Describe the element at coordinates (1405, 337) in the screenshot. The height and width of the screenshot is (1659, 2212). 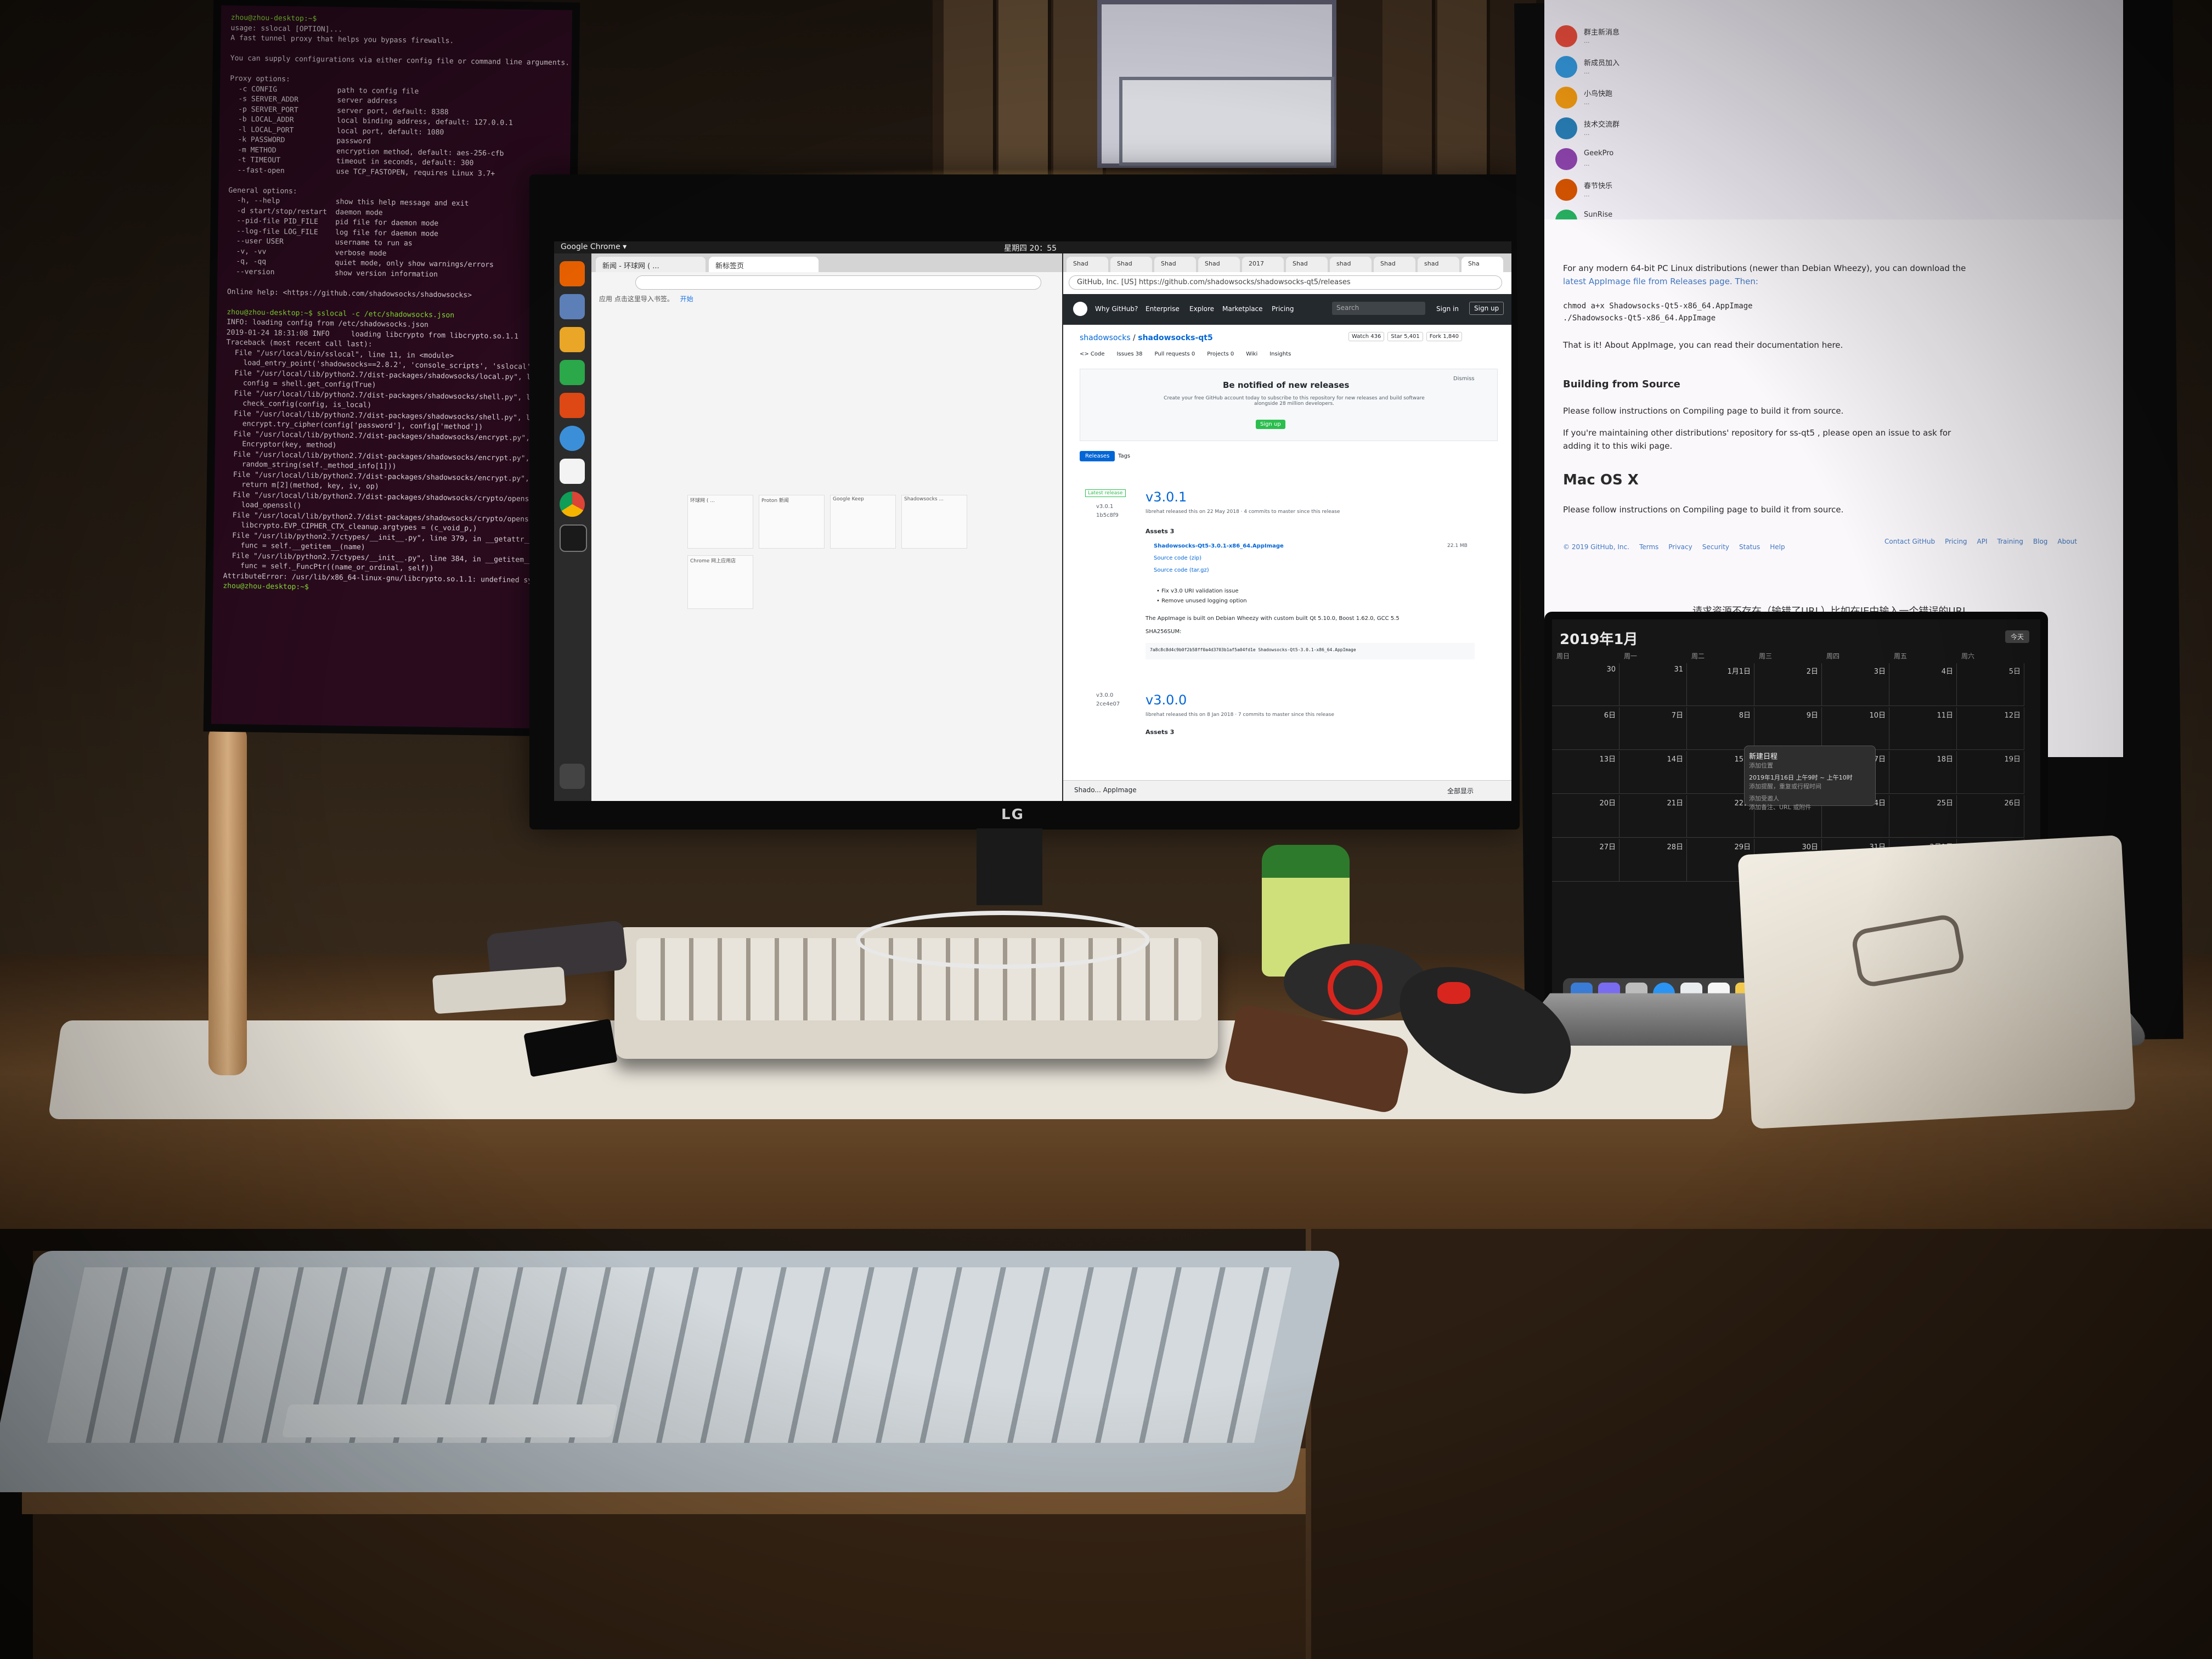
I see `repo-count-button: Star 5,401` at that location.